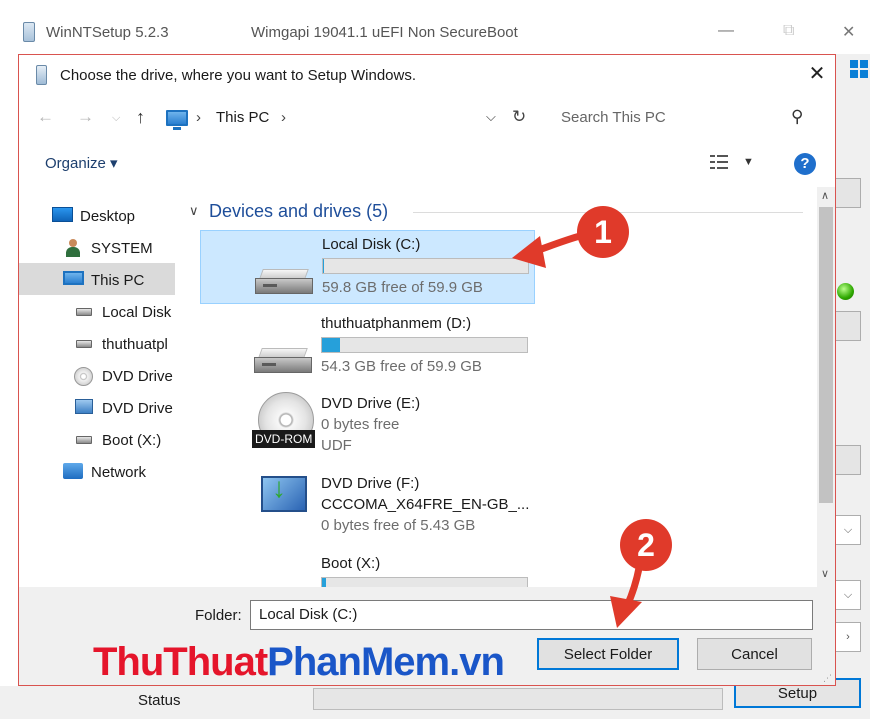 This screenshot has height=719, width=870. What do you see at coordinates (118, 280) in the screenshot?
I see `nav-item-label: This PC` at bounding box center [118, 280].